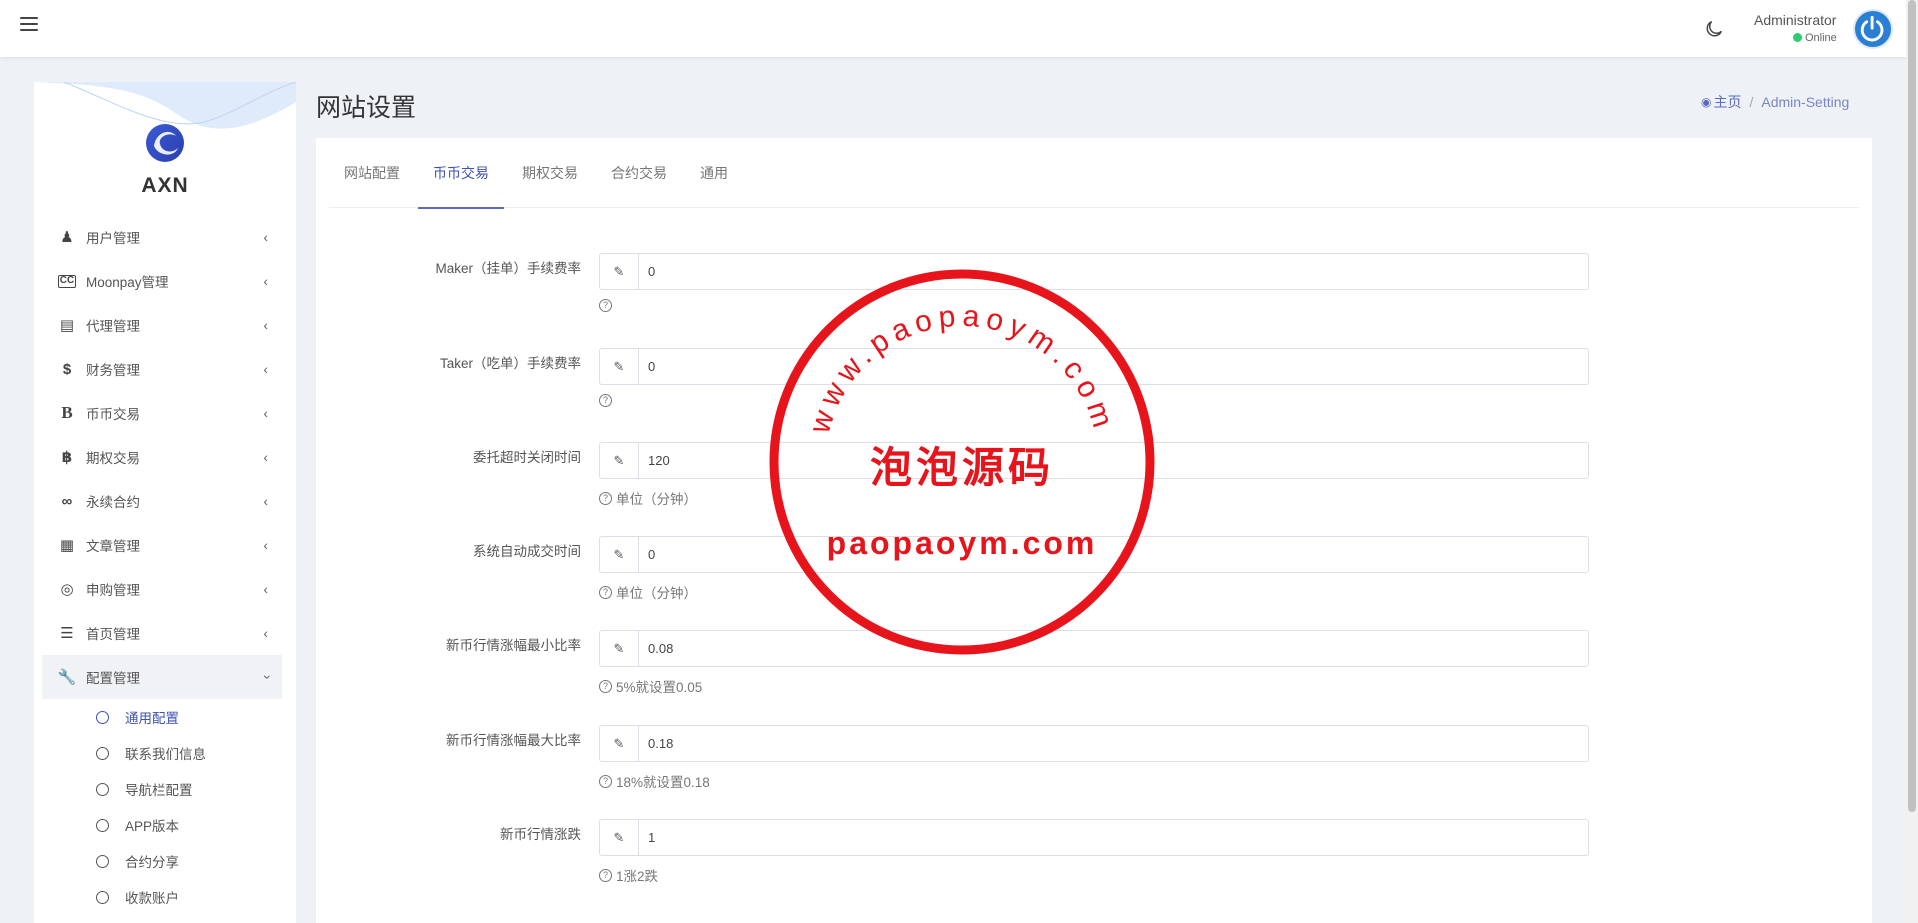 This screenshot has width=1918, height=923. Describe the element at coordinates (162, 413) in the screenshot. I see `sidebar-item-spot: B 币币交易 ‹` at that location.